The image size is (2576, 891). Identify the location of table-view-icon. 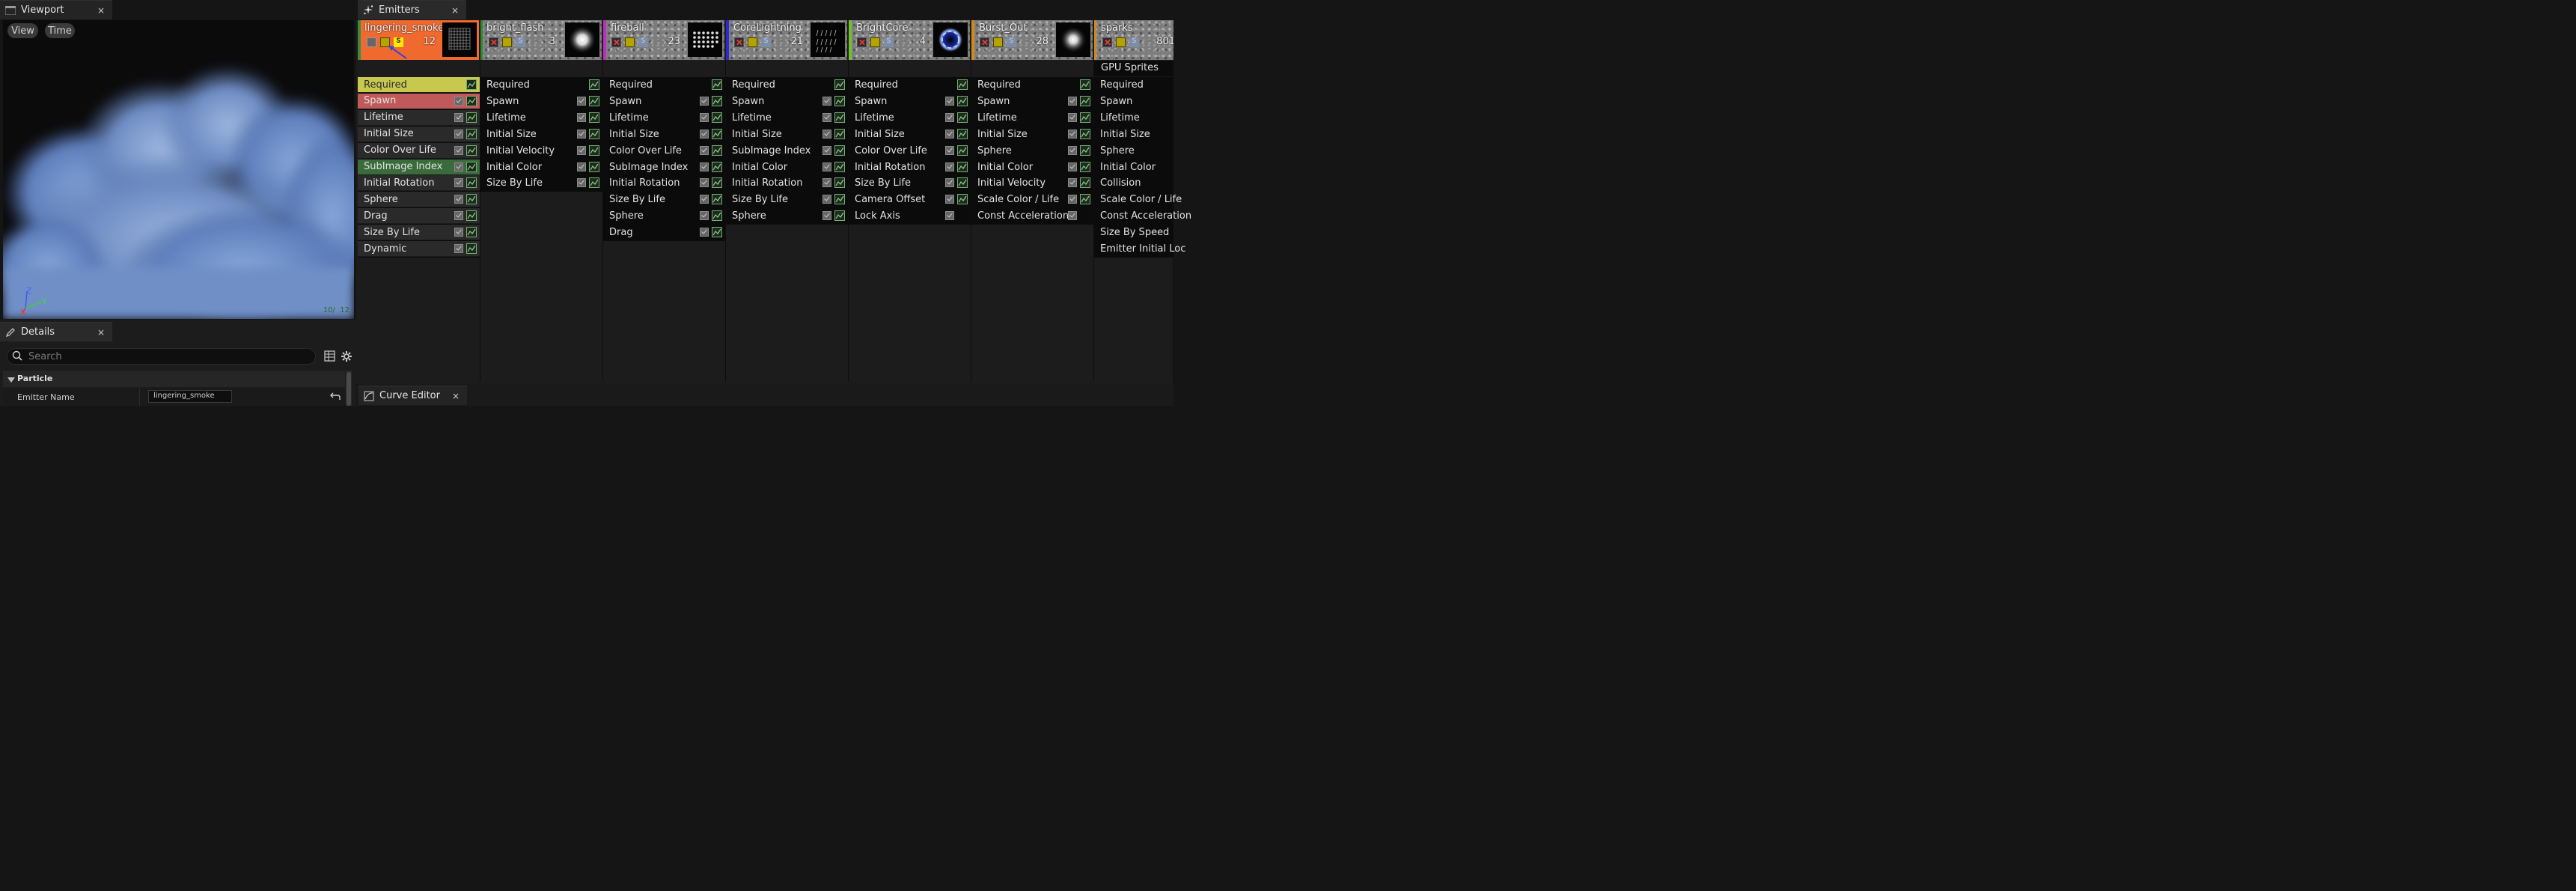
(329, 357).